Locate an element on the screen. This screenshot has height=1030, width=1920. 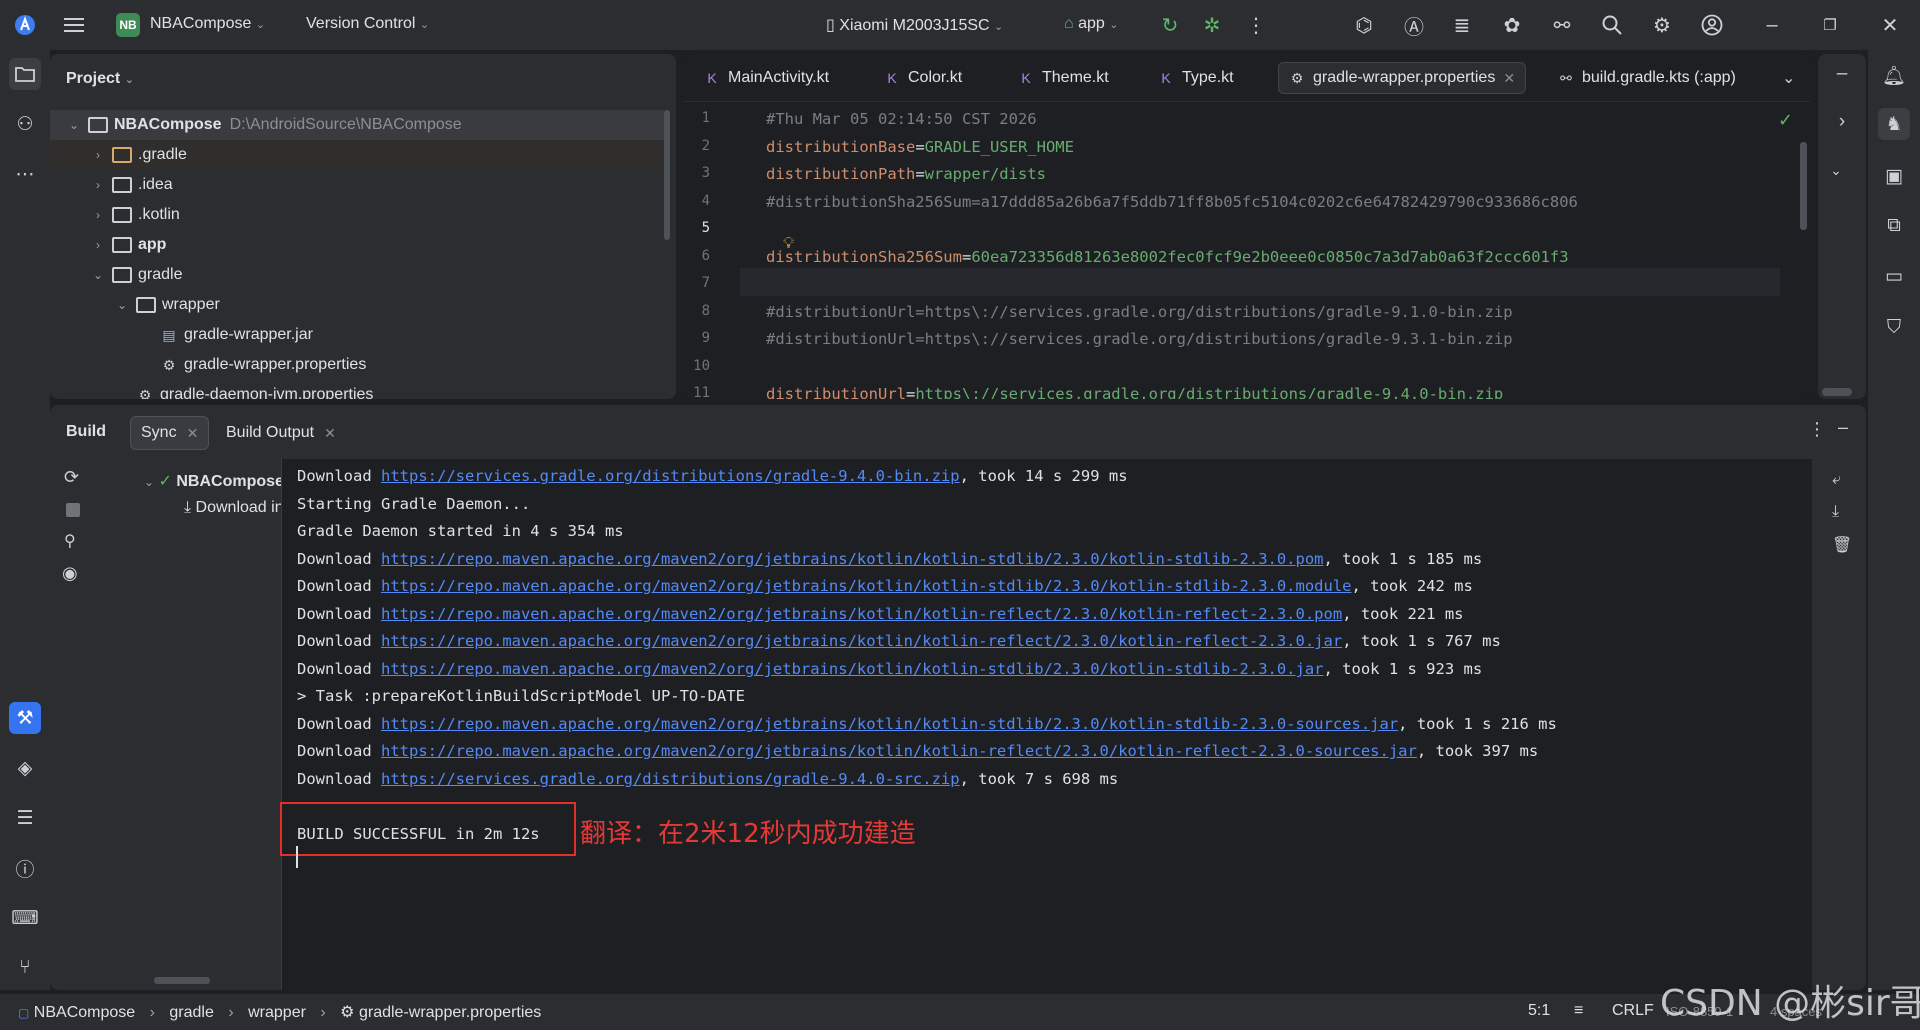
project-panel-title: Project ⌄ is located at coordinates (100, 79).